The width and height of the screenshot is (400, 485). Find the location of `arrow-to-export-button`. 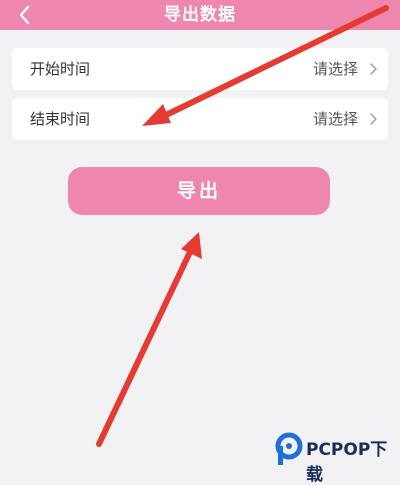

arrow-to-export-button is located at coordinates (149, 339).